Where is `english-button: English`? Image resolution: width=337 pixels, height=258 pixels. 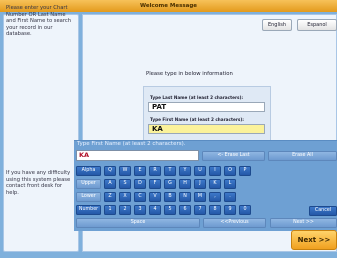
english-button: English is located at coordinates (277, 25).